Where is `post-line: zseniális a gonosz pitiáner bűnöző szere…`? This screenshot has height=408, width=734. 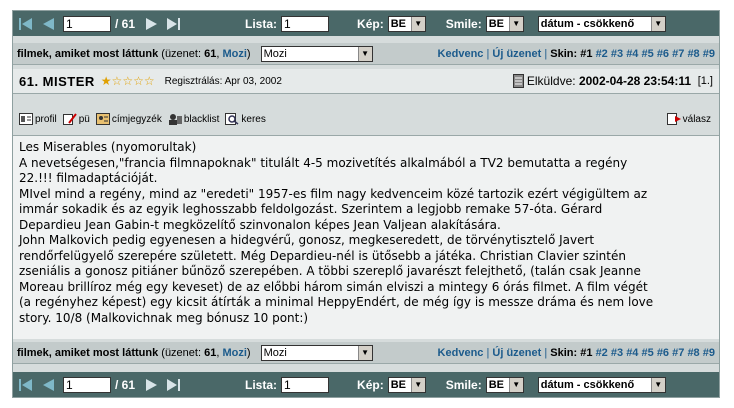
post-line: zseniális a gonosz pitiáner bűnöző szere… is located at coordinates (330, 271).